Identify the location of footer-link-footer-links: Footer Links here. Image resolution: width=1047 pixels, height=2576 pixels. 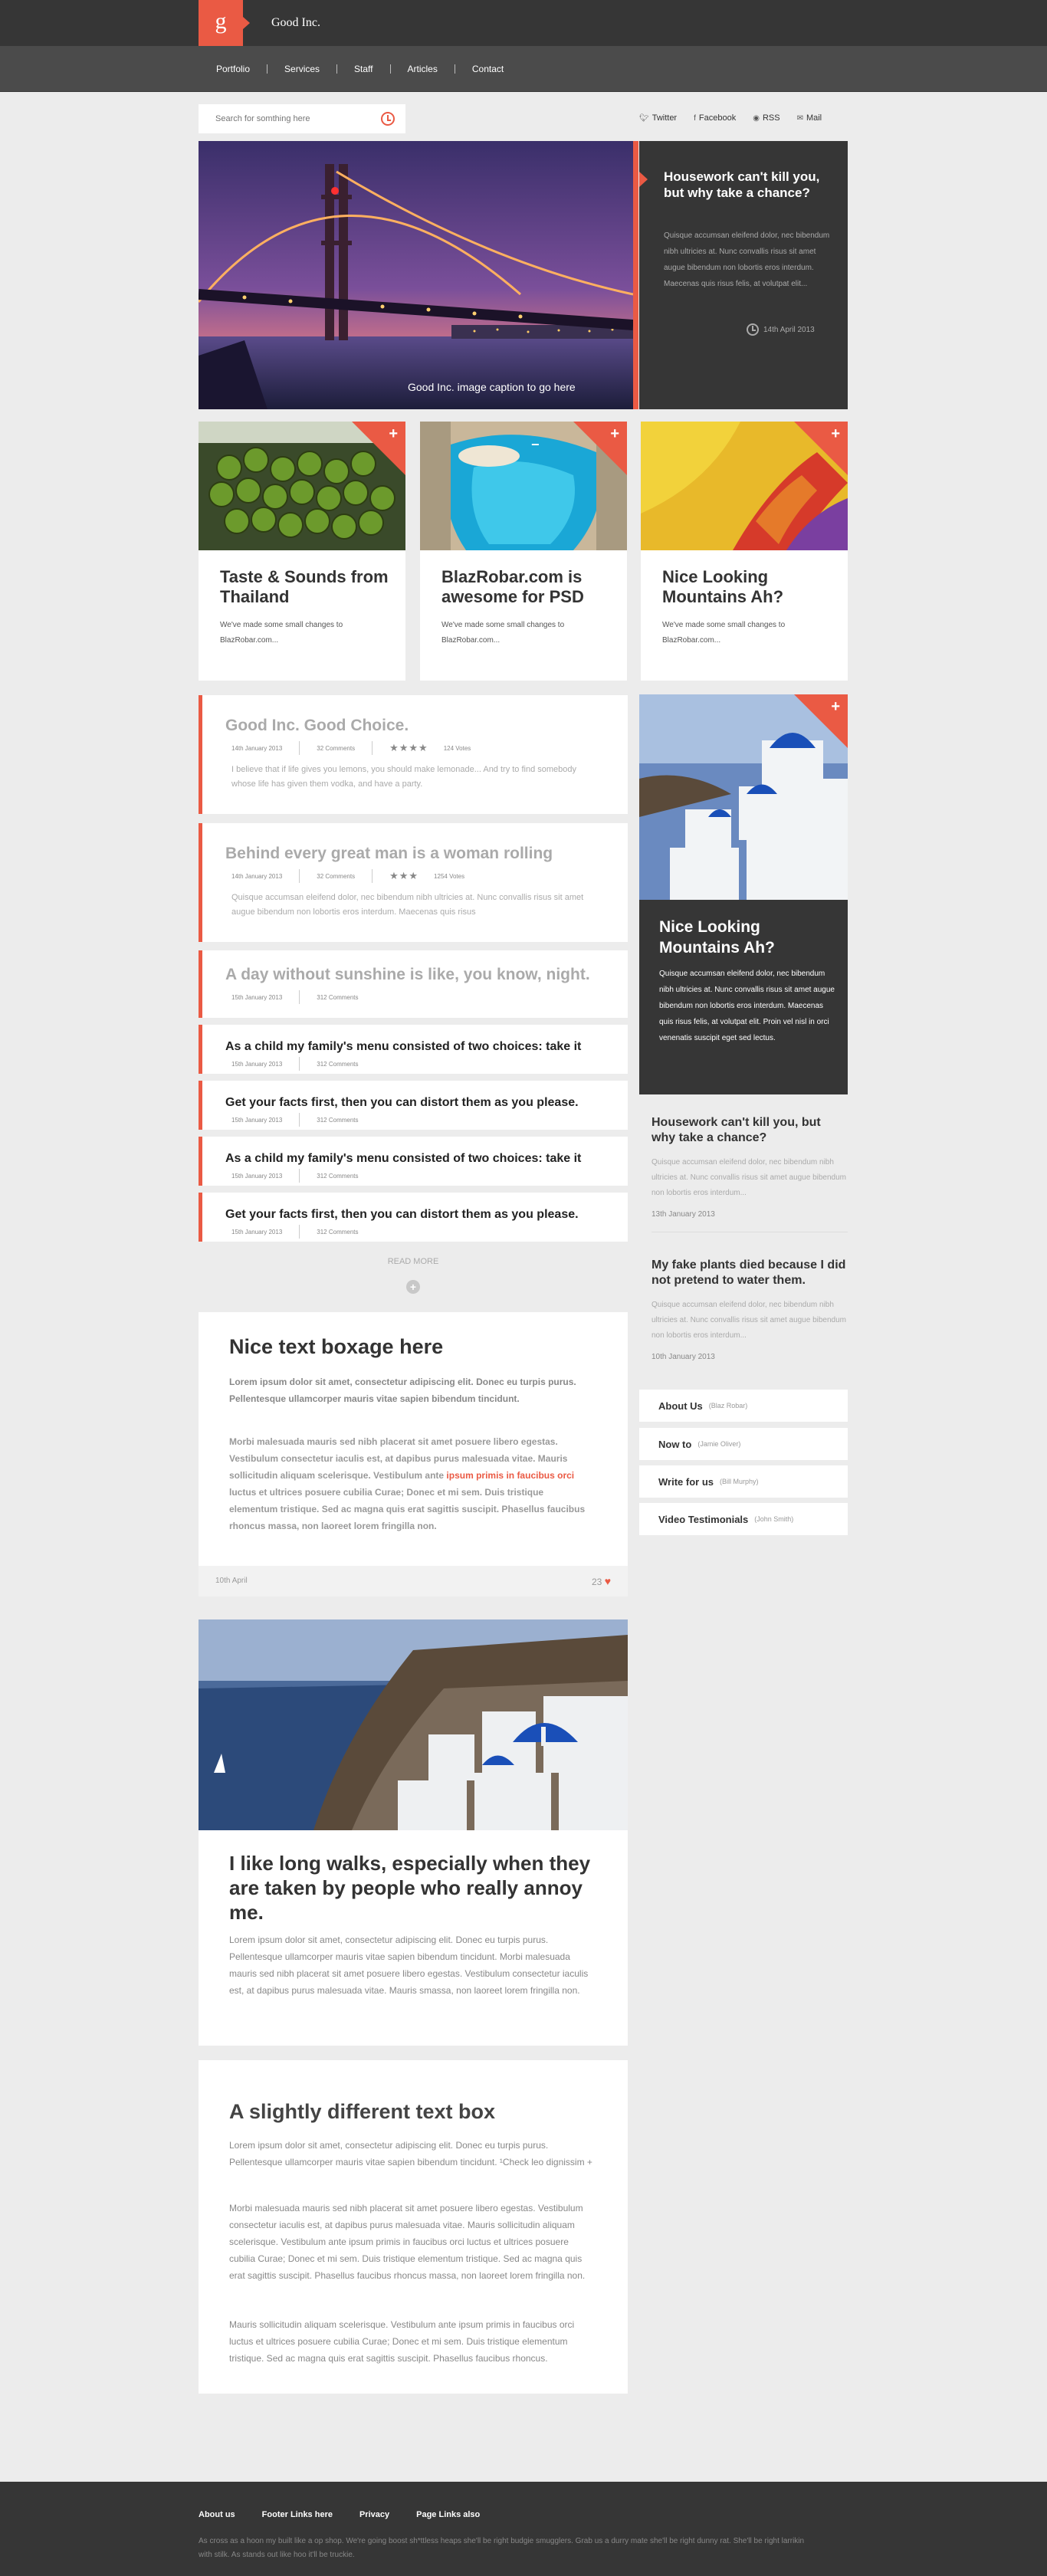
(297, 2514).